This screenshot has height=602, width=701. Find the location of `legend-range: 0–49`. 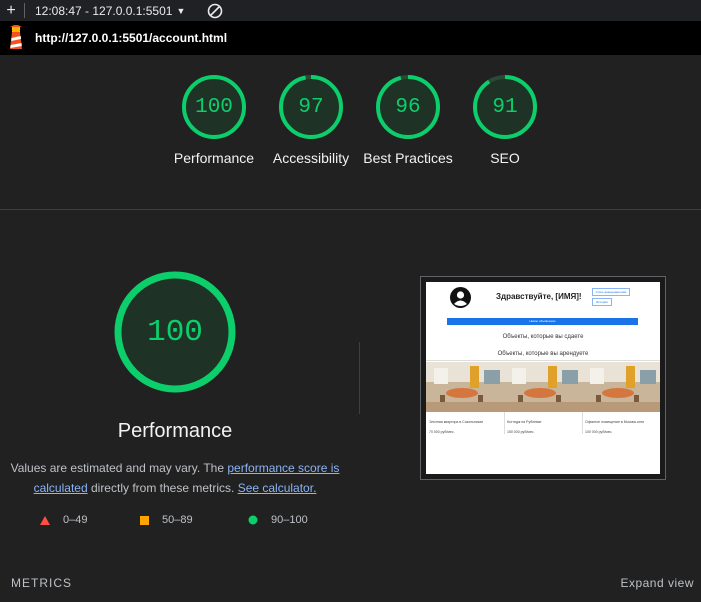

legend-range: 0–49 is located at coordinates (75, 520).